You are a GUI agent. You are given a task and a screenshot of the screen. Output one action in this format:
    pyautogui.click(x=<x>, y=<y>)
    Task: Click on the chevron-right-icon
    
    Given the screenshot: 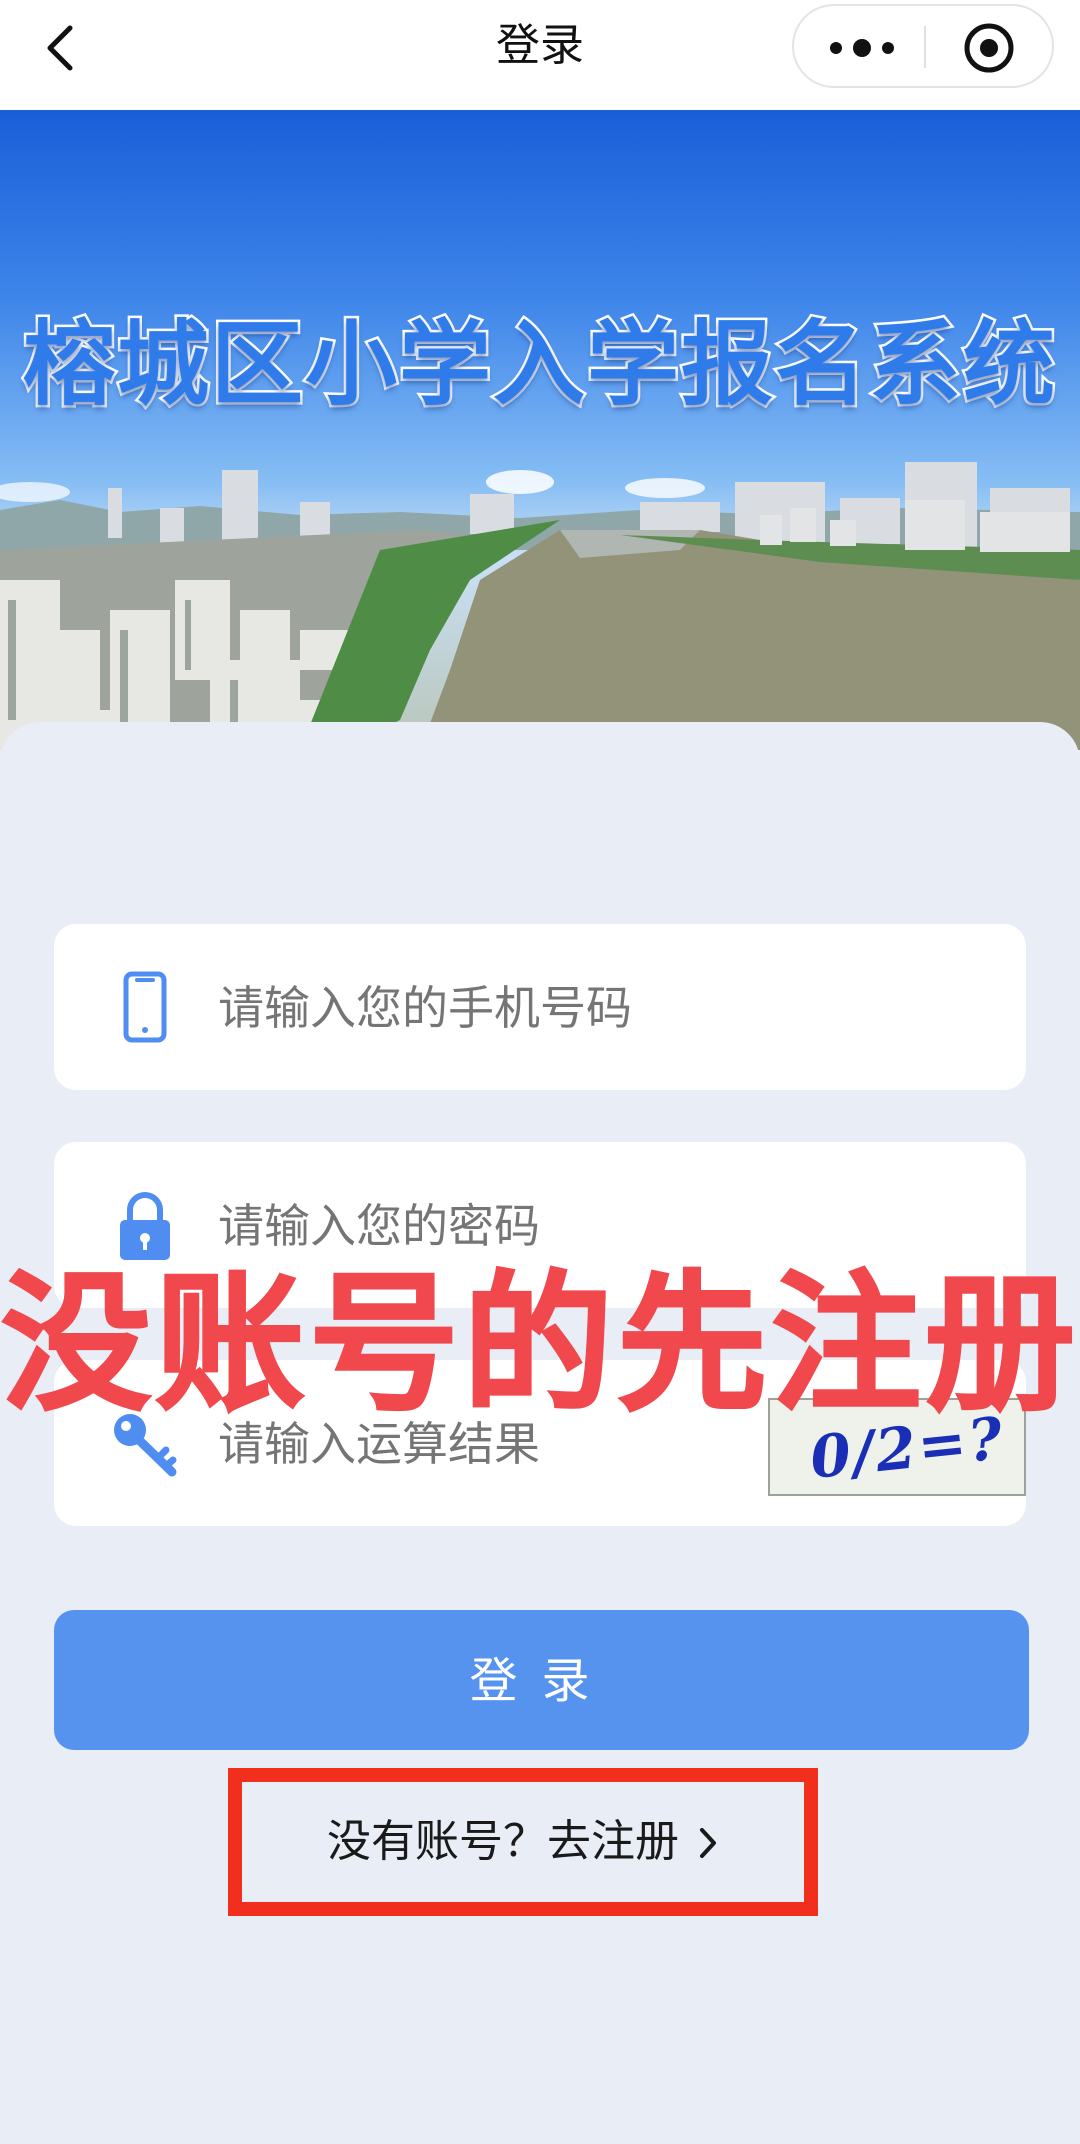 What is the action you would take?
    pyautogui.click(x=708, y=1843)
    